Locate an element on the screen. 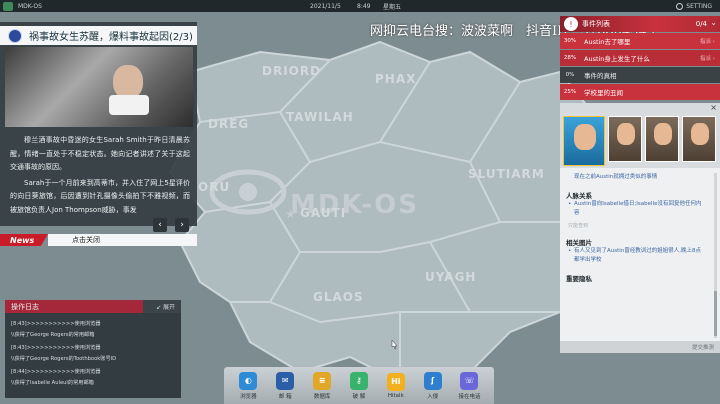  relations-hint: 只能查到 is located at coordinates (578, 226).